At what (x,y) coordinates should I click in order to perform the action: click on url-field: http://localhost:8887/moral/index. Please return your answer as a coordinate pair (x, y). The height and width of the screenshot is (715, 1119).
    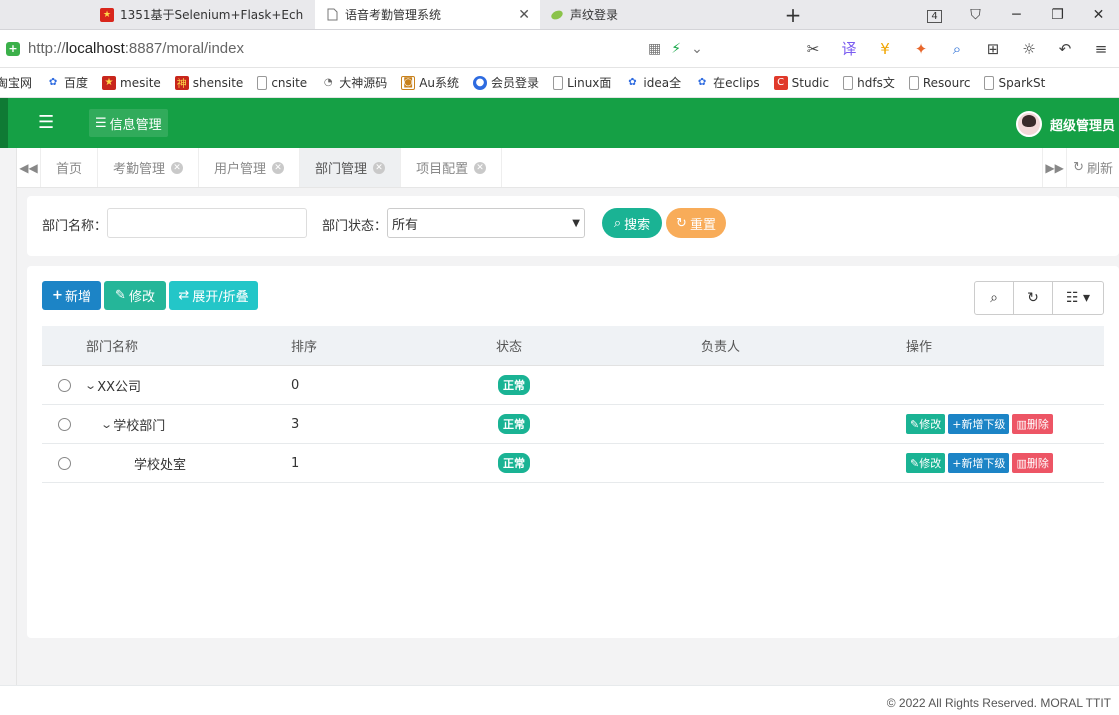
    Looking at the image, I should click on (338, 48).